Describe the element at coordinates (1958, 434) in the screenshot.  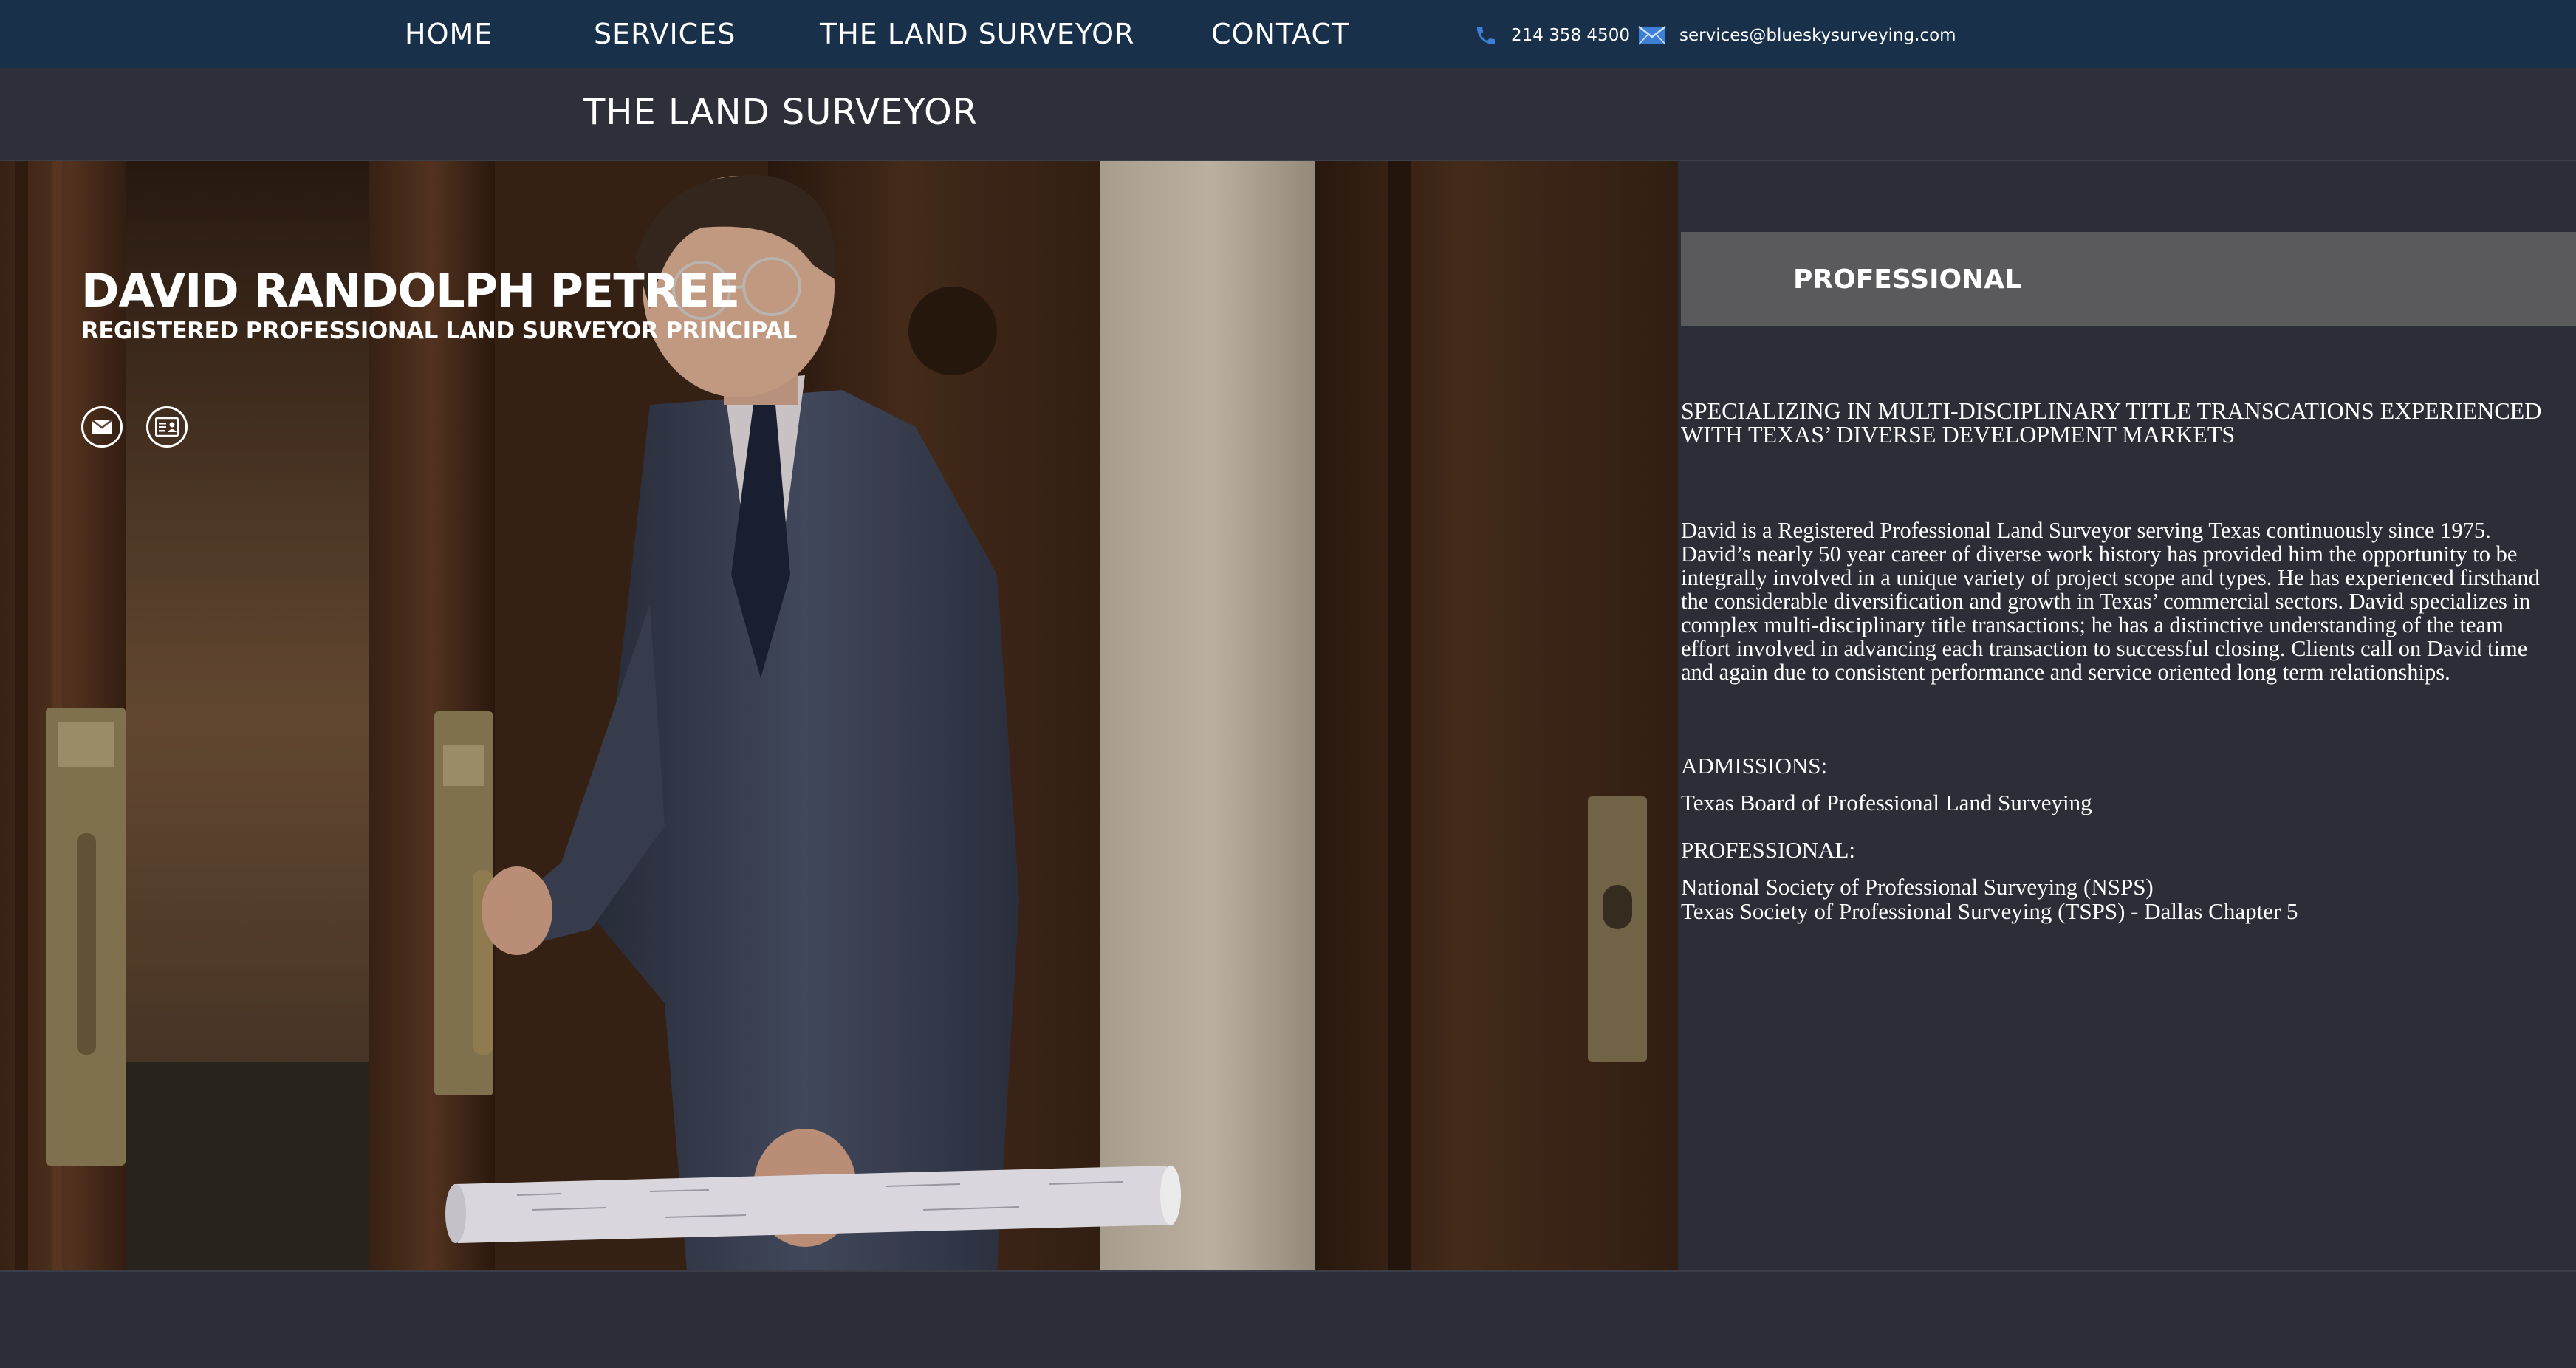
I see `tagline-line: WITH TEXAS’ DIVERSE DEVELOPMENT MARKETS` at that location.